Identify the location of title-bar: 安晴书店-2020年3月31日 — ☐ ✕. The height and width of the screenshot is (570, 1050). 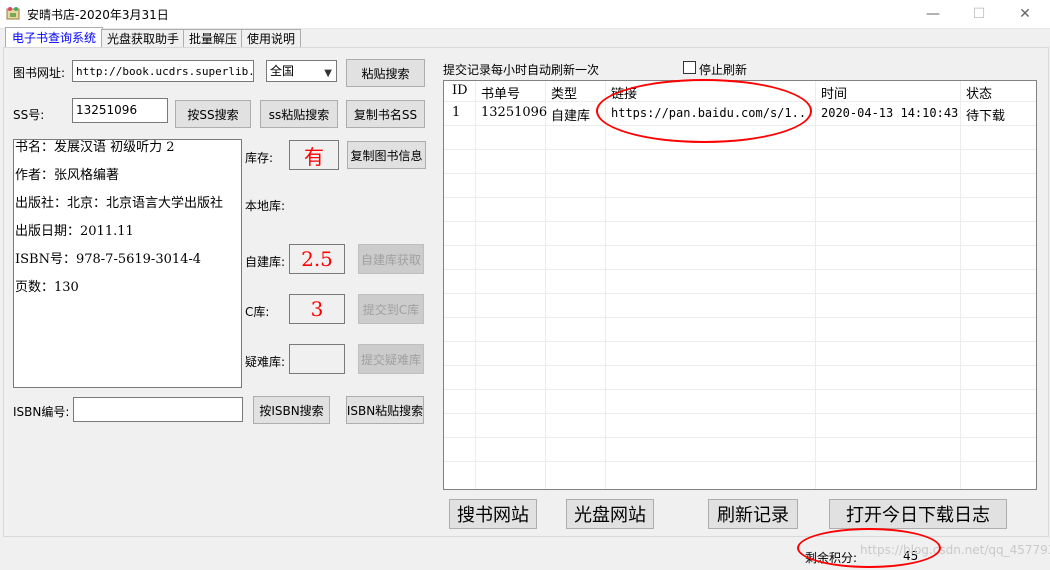
(525, 14).